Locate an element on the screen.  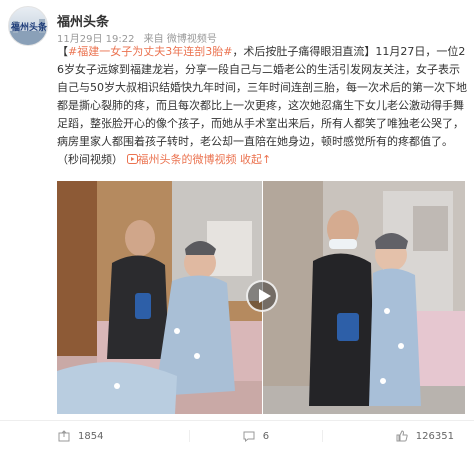
share-button: 1854 is located at coordinates (94, 436).